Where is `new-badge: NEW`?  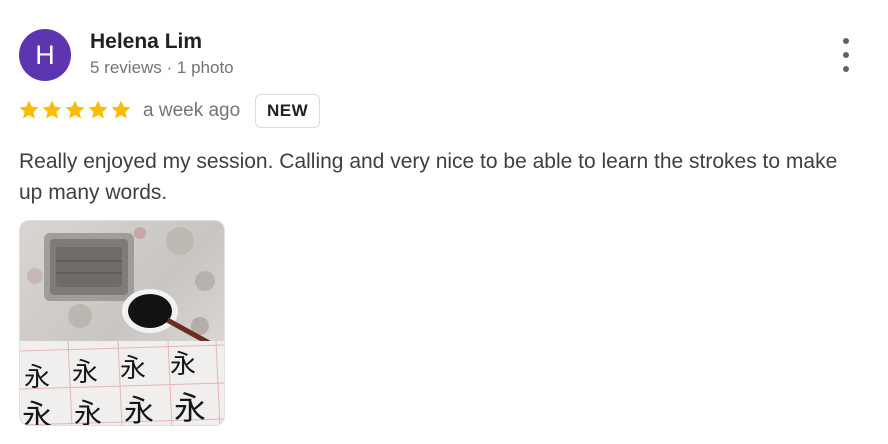 new-badge: NEW is located at coordinates (288, 111).